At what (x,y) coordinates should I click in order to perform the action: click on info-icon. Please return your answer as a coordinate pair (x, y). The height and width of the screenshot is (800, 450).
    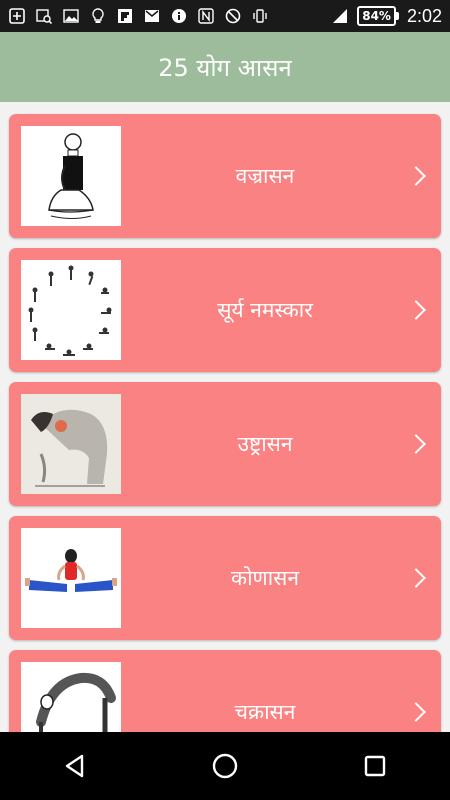
    Looking at the image, I should click on (179, 16).